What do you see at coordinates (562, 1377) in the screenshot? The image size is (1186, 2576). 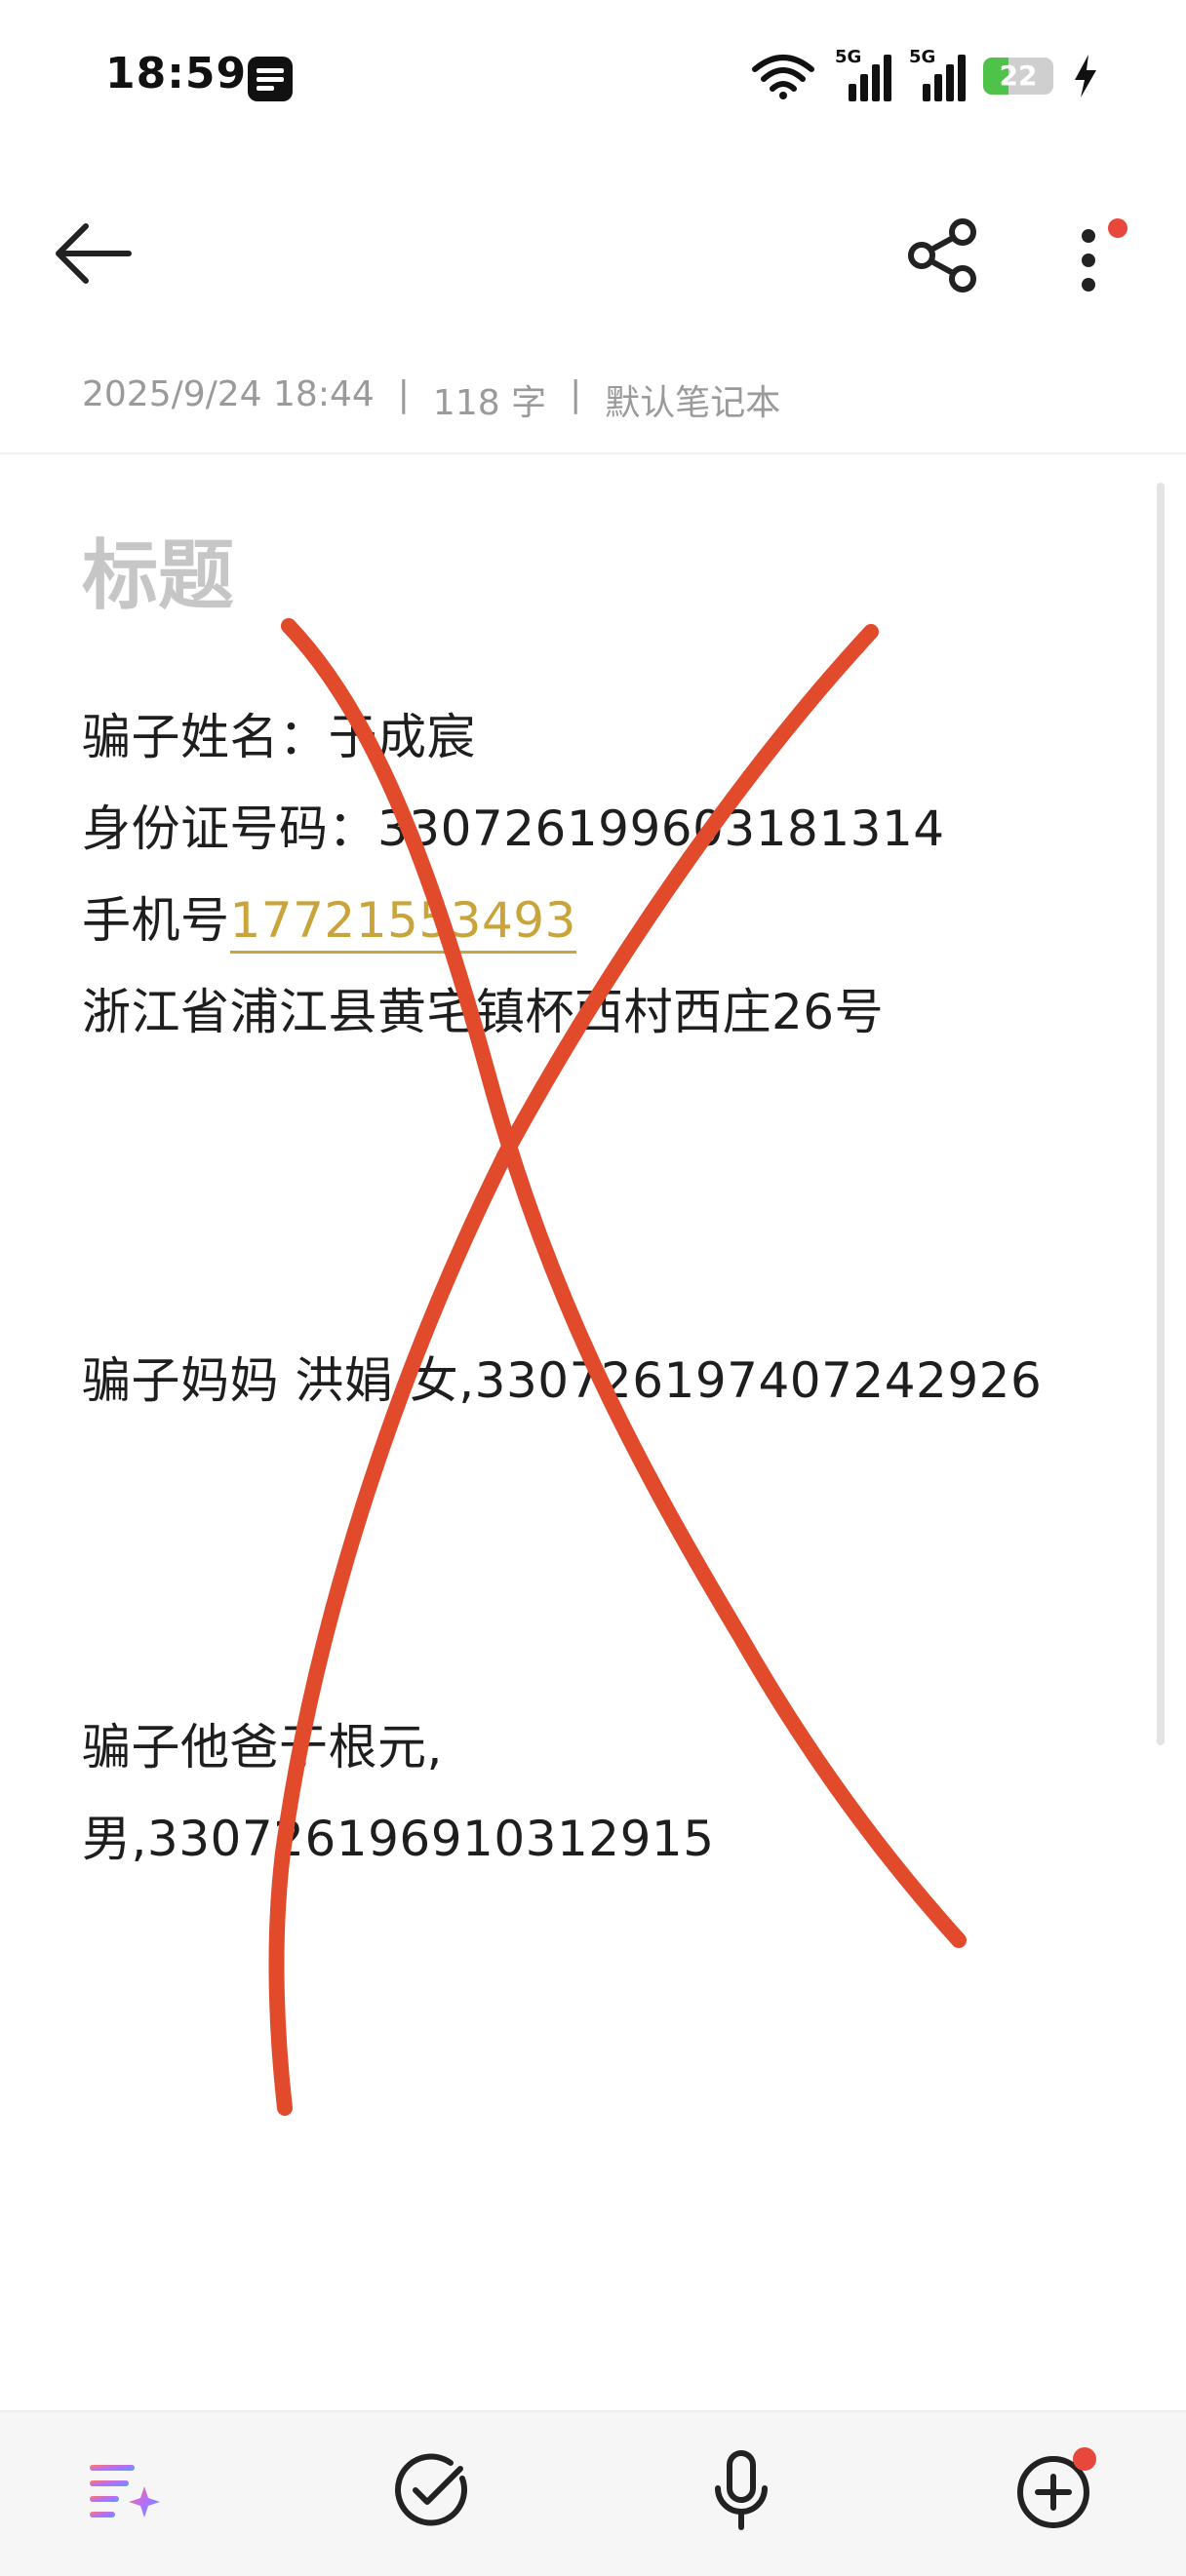 I see `note-line: 骗子妈妈 洪娟,女,330726197407242926` at bounding box center [562, 1377].